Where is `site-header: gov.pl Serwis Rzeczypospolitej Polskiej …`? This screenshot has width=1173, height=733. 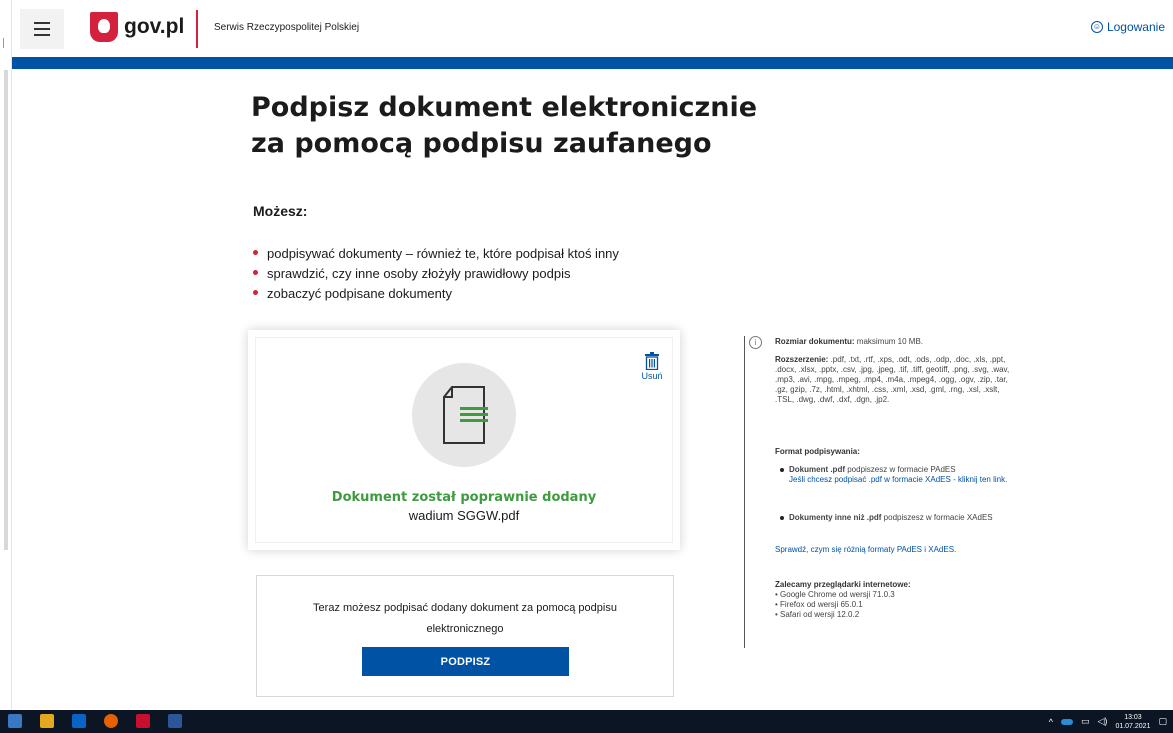 site-header: gov.pl Serwis Rzeczypospolitej Polskiej … is located at coordinates (592, 28).